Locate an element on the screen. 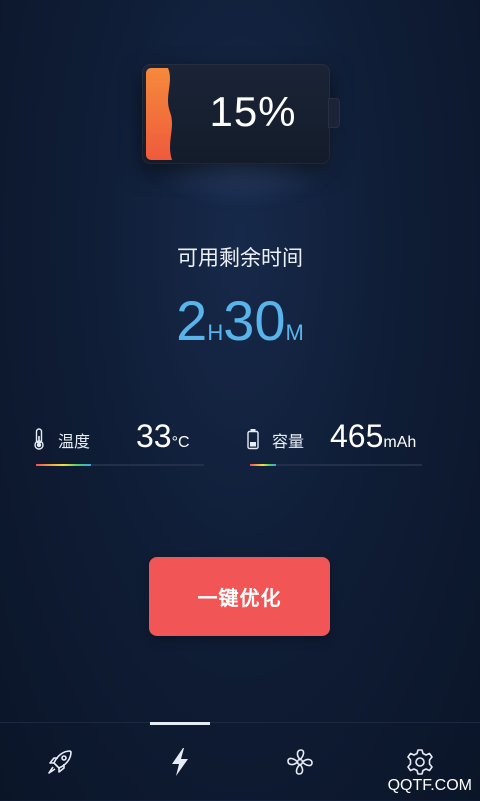 The height and width of the screenshot is (801, 480). capacity-value: 465mAh is located at coordinates (373, 436).